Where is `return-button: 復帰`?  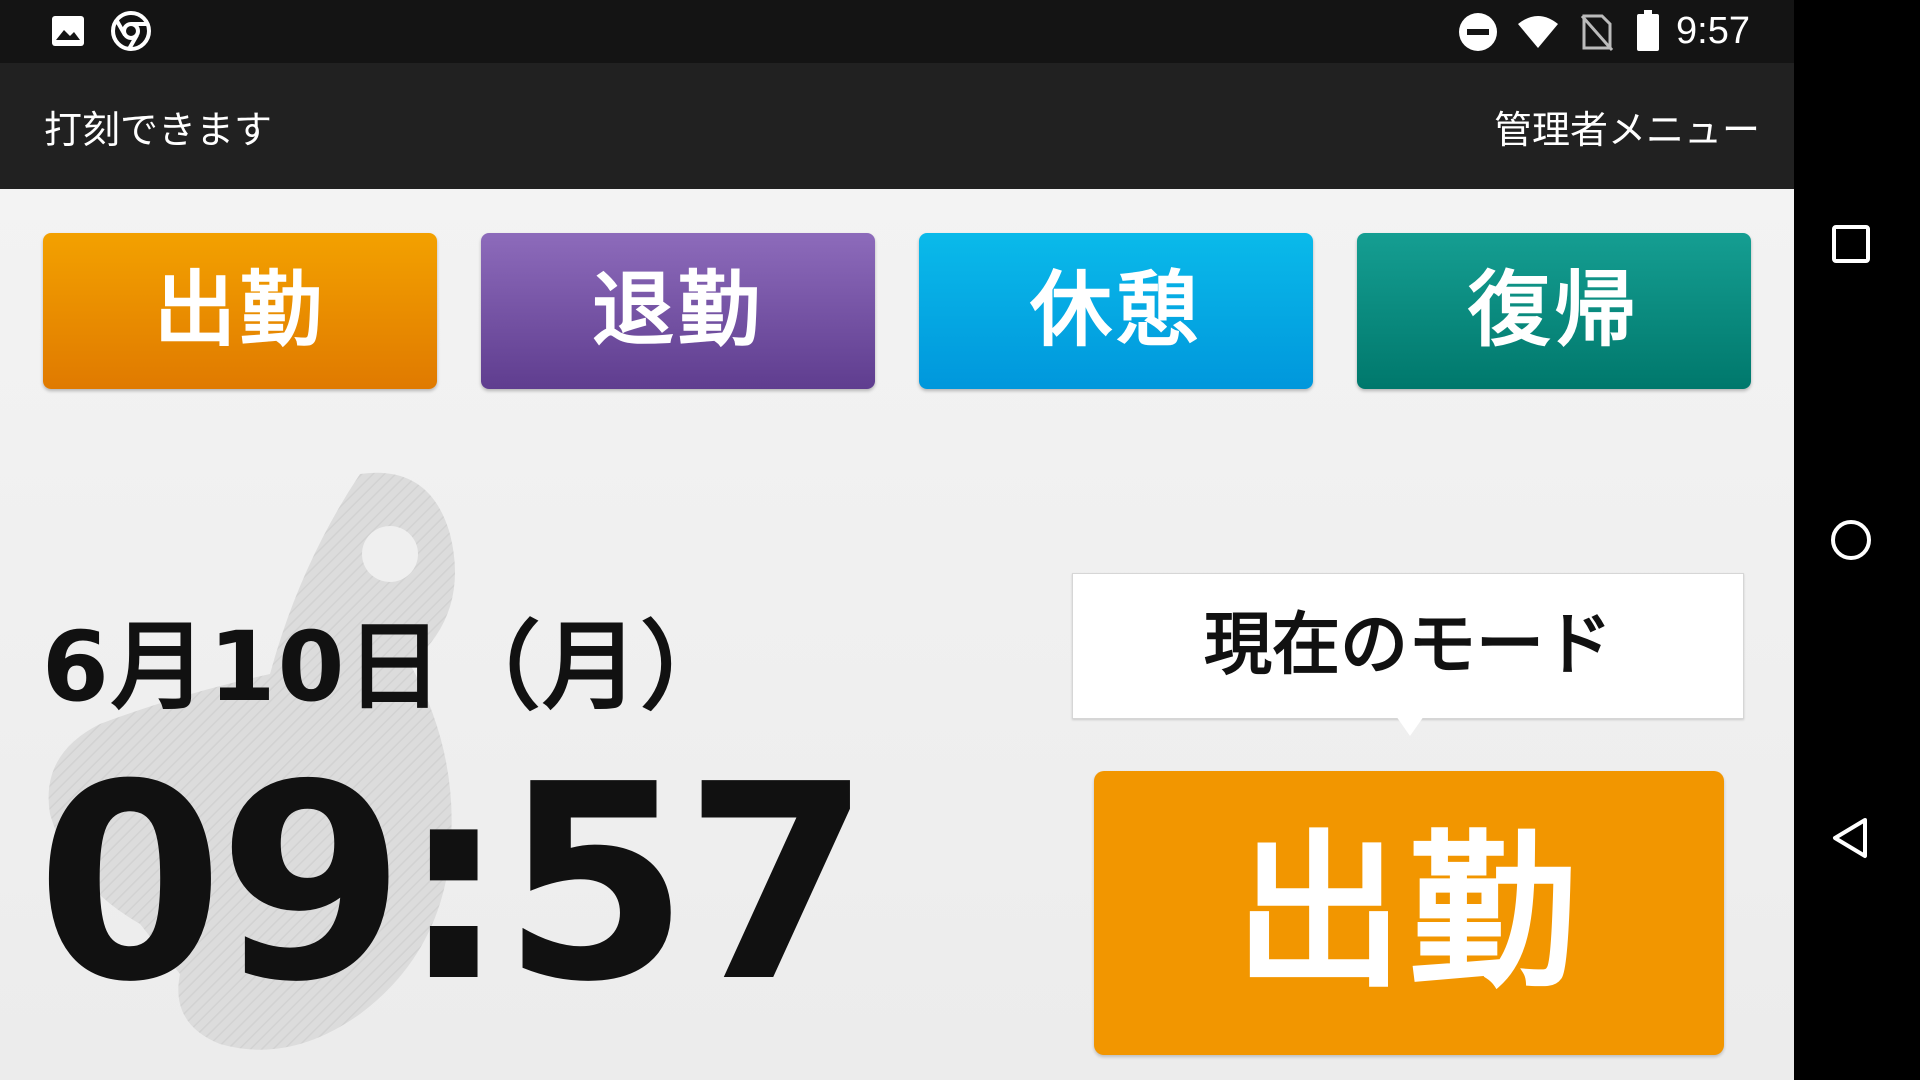 return-button: 復帰 is located at coordinates (1554, 311).